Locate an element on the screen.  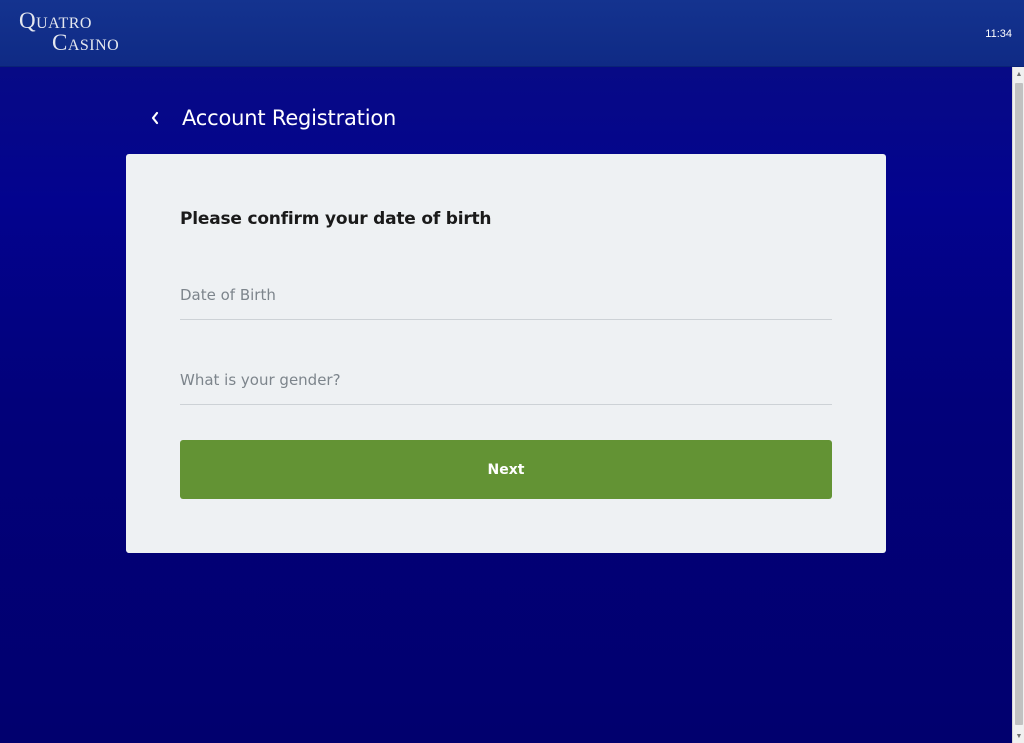
logo-line-2: Casino is located at coordinates (86, 42).